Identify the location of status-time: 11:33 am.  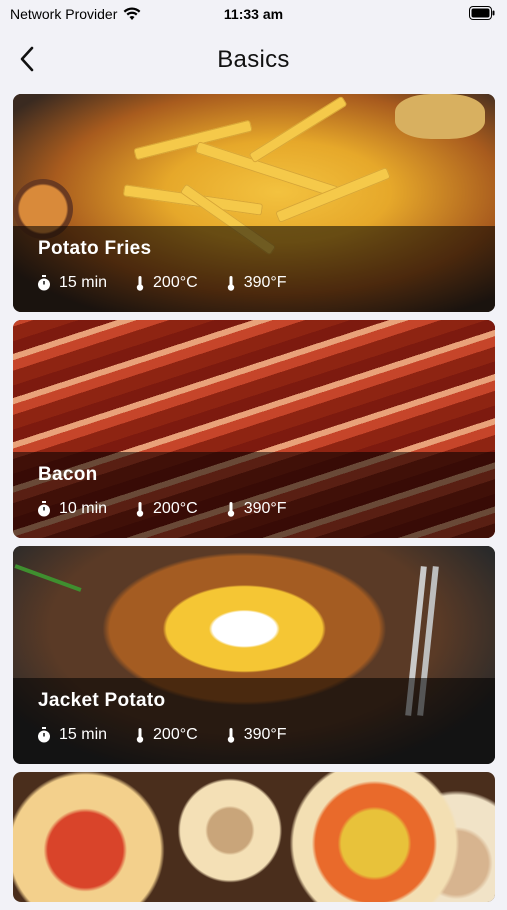
(253, 14).